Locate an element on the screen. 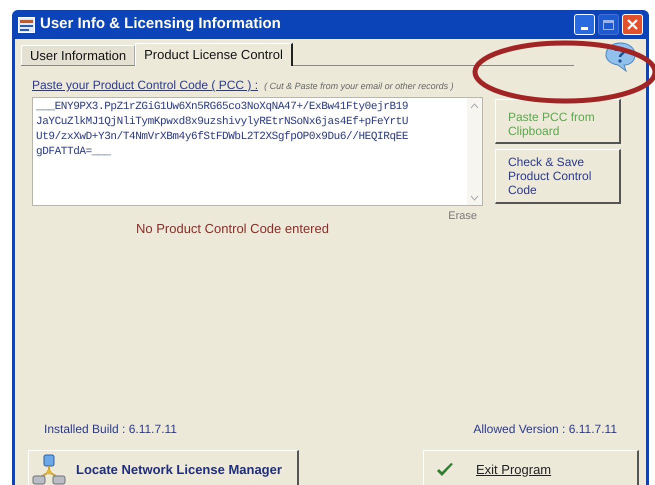 Image resolution: width=655 pixels, height=485 pixels. tab: User Information is located at coordinates (78, 55).